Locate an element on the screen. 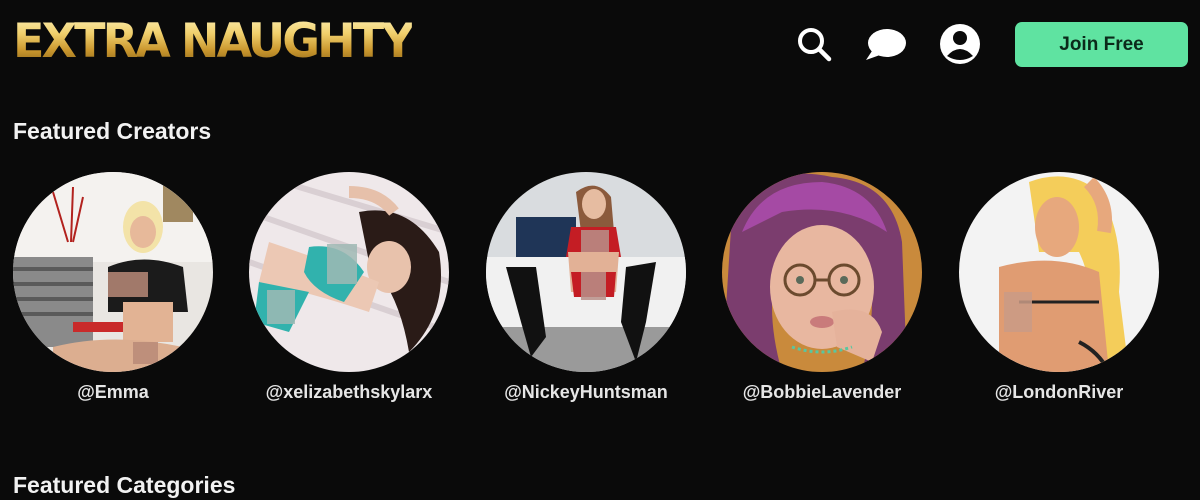  creator-card-nickeyhuntsman: @NickeyHuntsman is located at coordinates (586, 287).